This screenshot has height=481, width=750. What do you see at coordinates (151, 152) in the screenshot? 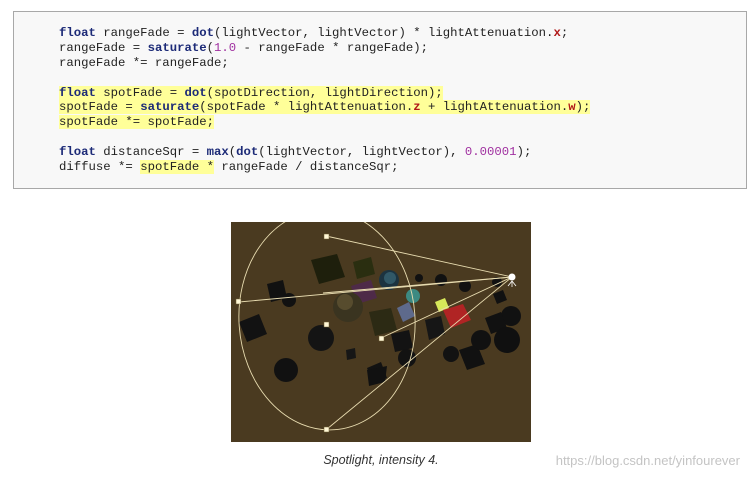
I see `code-token: distanceSqr =` at bounding box center [151, 152].